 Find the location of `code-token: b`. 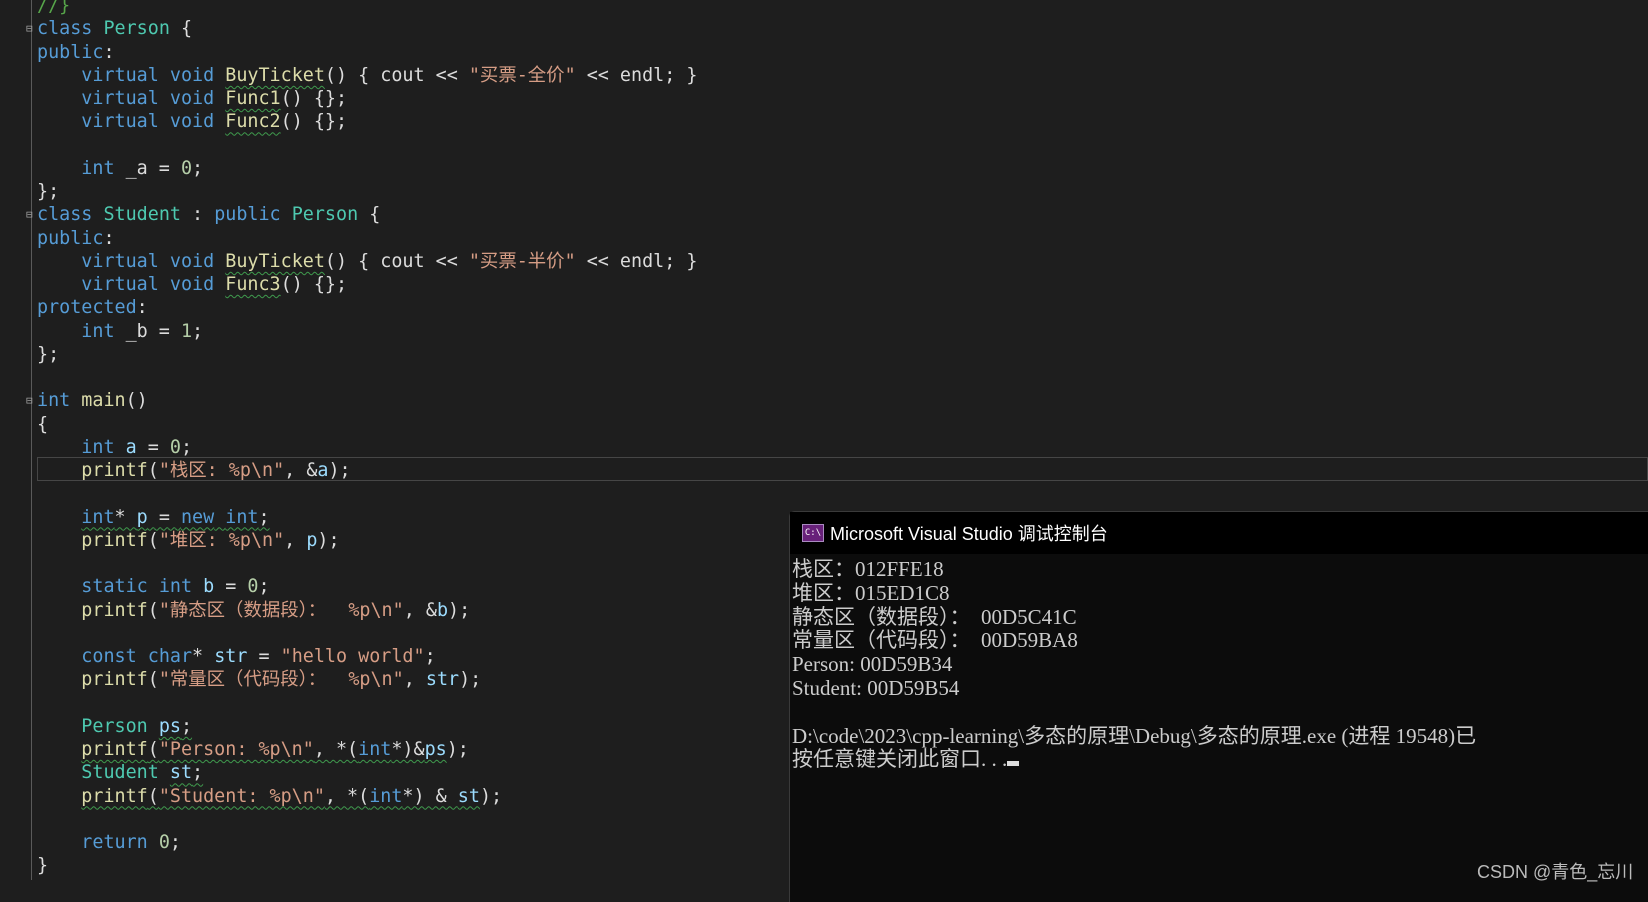

code-token: b is located at coordinates (209, 587).